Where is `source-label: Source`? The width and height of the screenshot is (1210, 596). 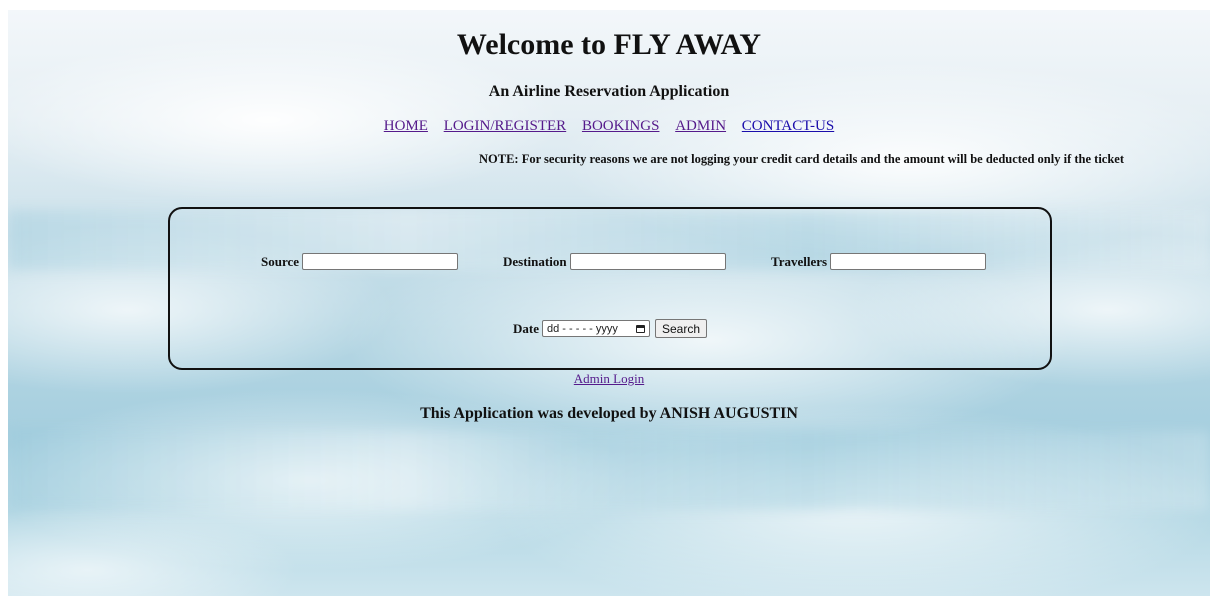 source-label: Source is located at coordinates (280, 261).